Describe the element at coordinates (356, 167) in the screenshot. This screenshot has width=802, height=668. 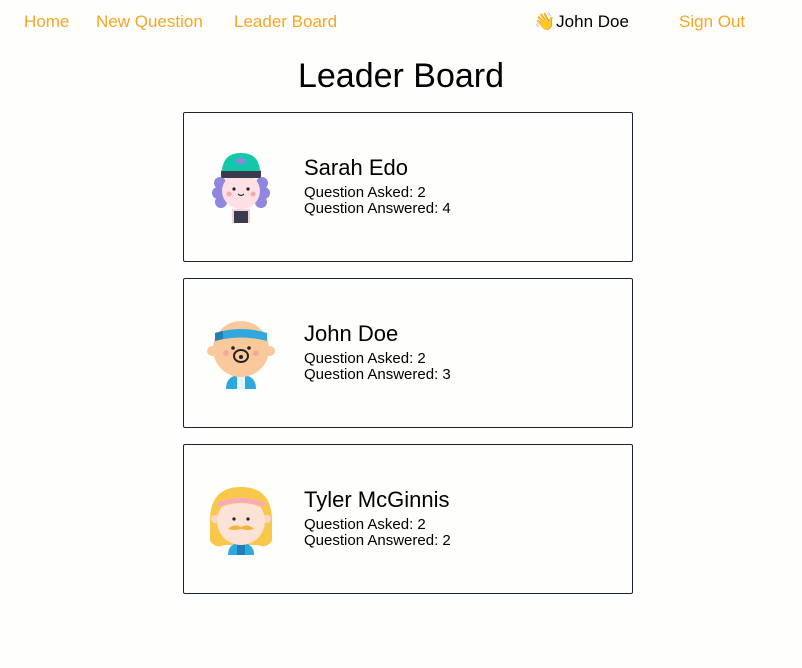
I see `leader-name: Sarah Edo` at that location.